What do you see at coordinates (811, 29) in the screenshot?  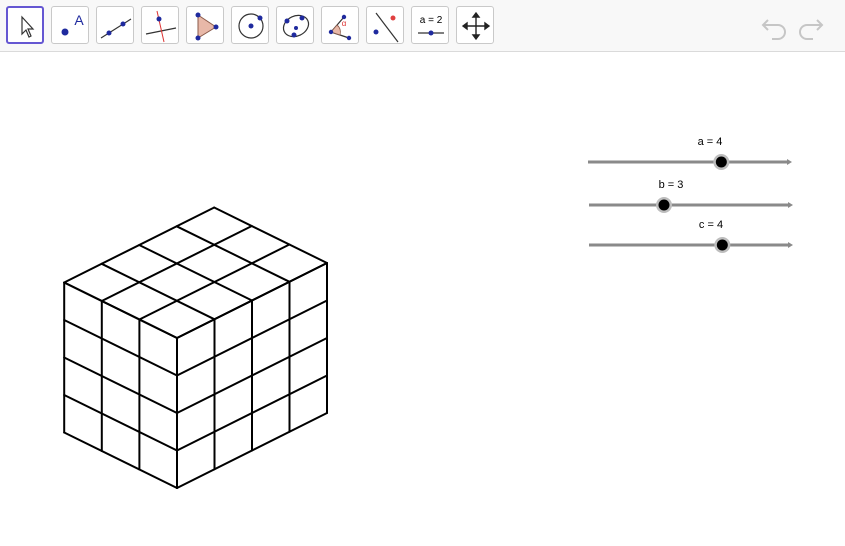 I see `redo-icon` at bounding box center [811, 29].